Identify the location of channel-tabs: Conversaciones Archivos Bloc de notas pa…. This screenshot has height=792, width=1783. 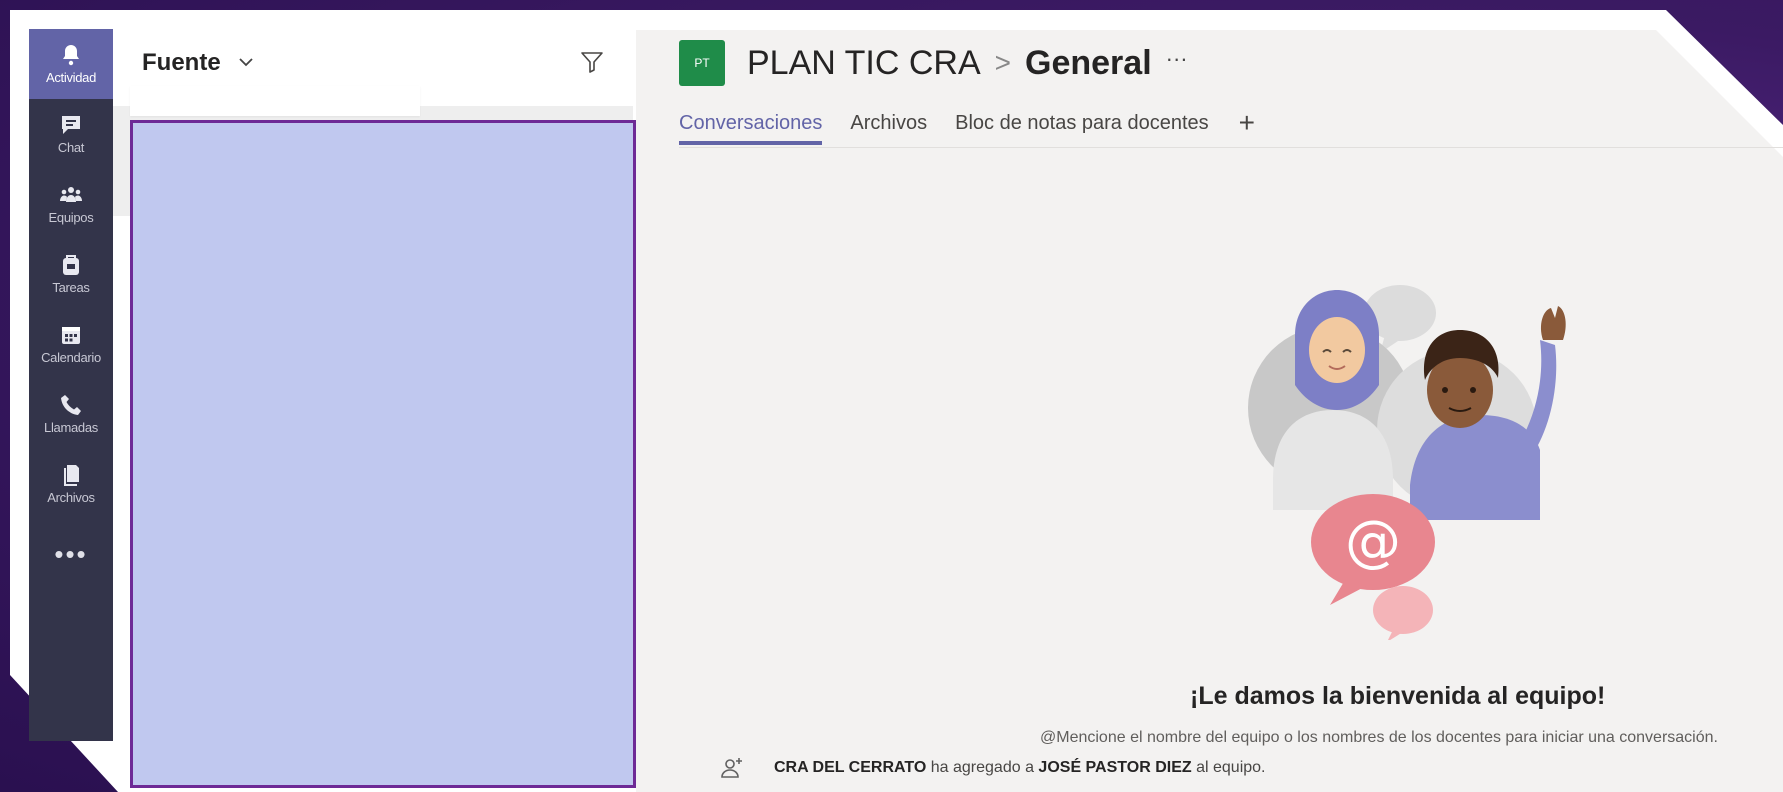
(967, 127).